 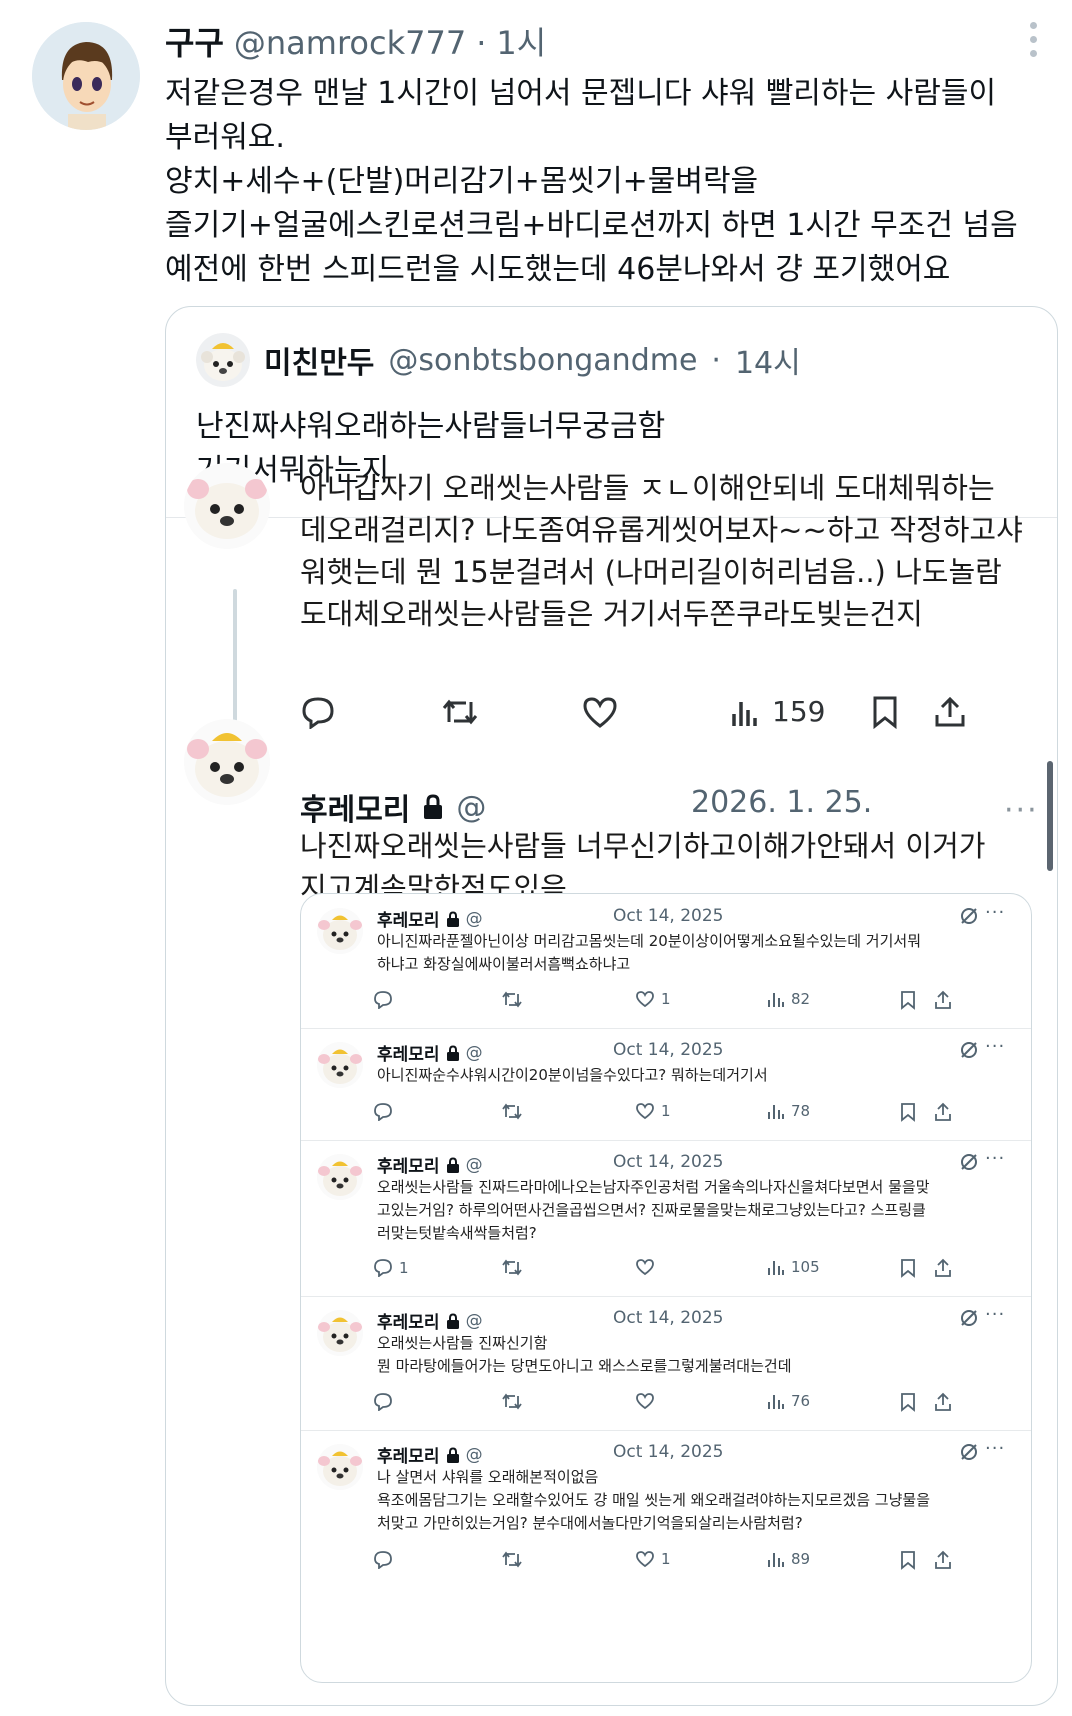 What do you see at coordinates (665, 718) in the screenshot?
I see `screenshot-tweet1-actions: 159` at bounding box center [665, 718].